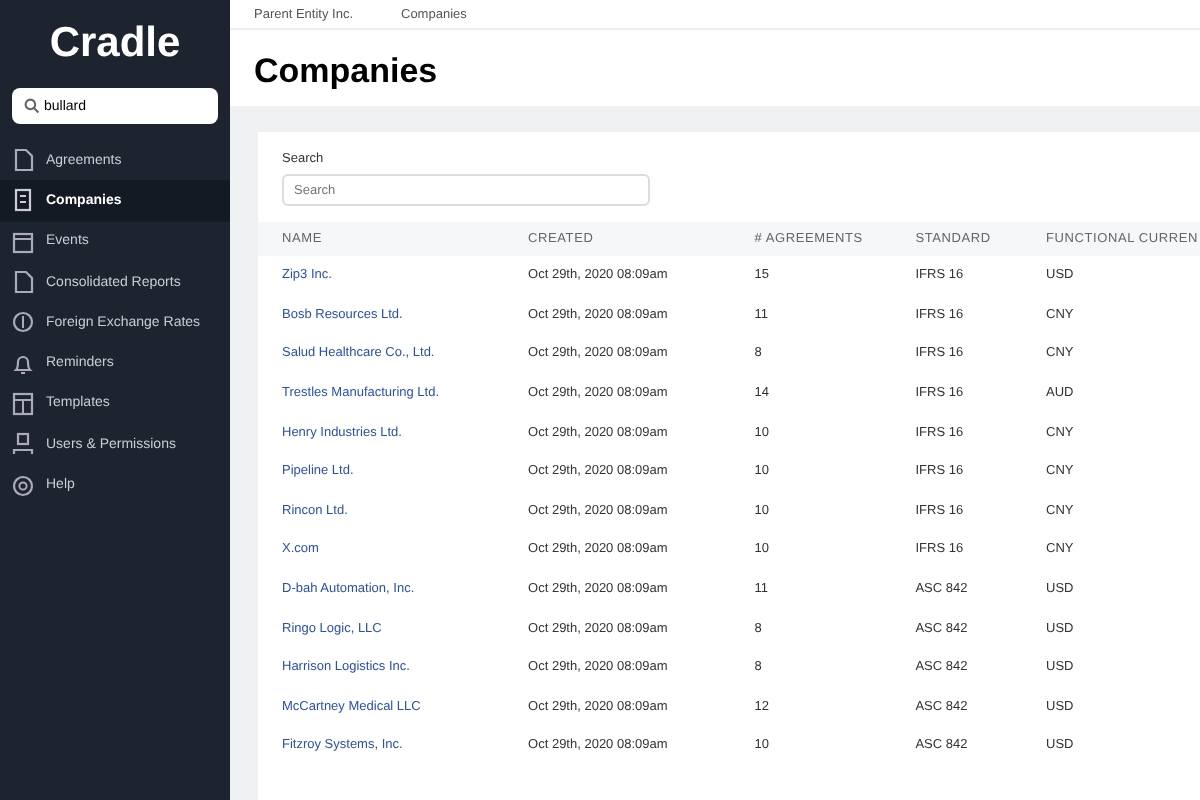 The image size is (1200, 800). Describe the element at coordinates (23, 485) in the screenshot. I see `help-icon` at that location.